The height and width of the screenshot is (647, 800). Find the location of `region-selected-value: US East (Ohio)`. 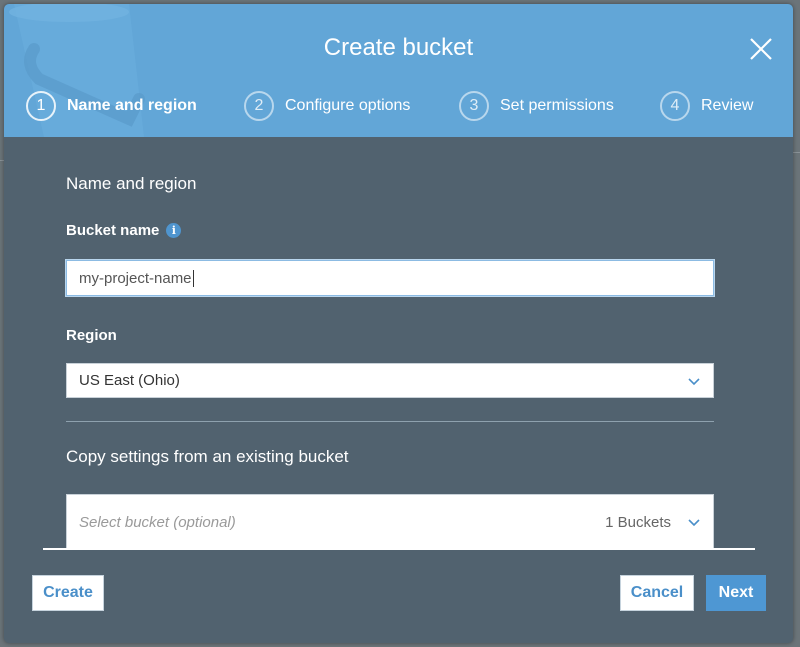

region-selected-value: US East (Ohio) is located at coordinates (129, 380).